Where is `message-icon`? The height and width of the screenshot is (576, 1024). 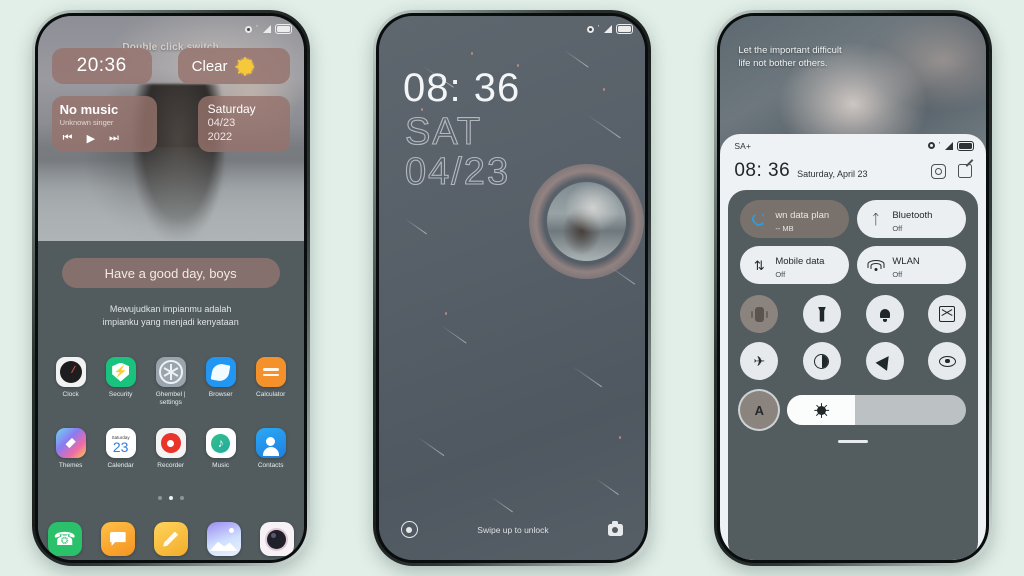 message-icon is located at coordinates (117, 539).